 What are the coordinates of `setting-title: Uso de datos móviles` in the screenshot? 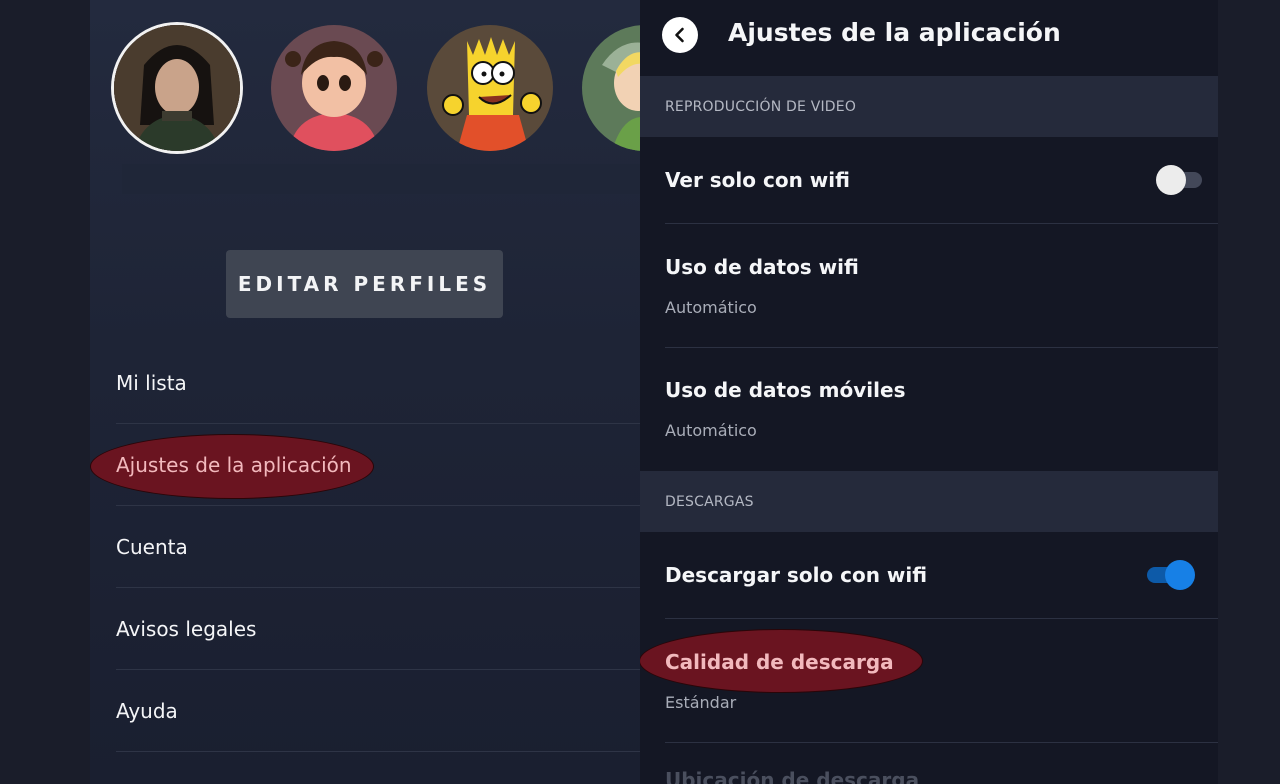 It's located at (785, 390).